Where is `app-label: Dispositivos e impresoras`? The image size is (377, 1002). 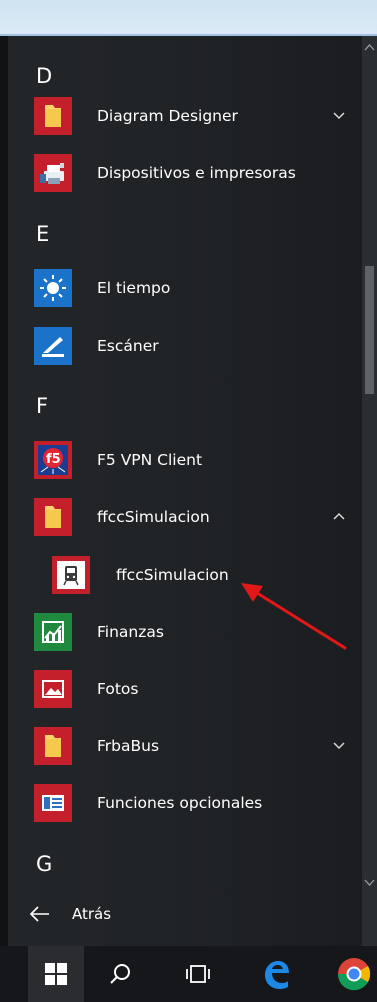 app-label: Dispositivos e impresoras is located at coordinates (196, 173).